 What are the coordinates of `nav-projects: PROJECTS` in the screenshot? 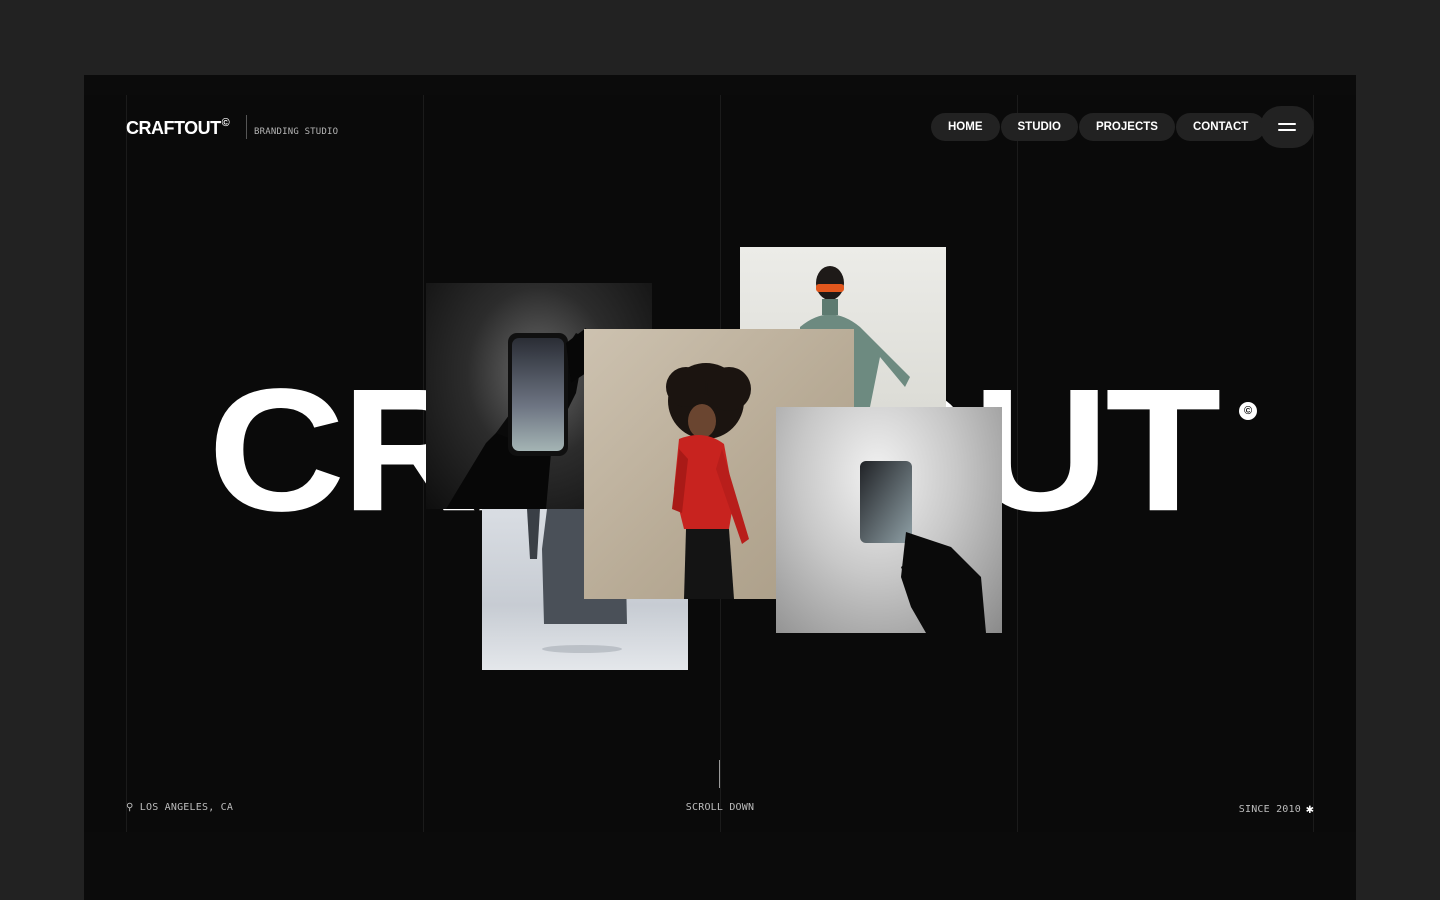 It's located at (1126, 127).